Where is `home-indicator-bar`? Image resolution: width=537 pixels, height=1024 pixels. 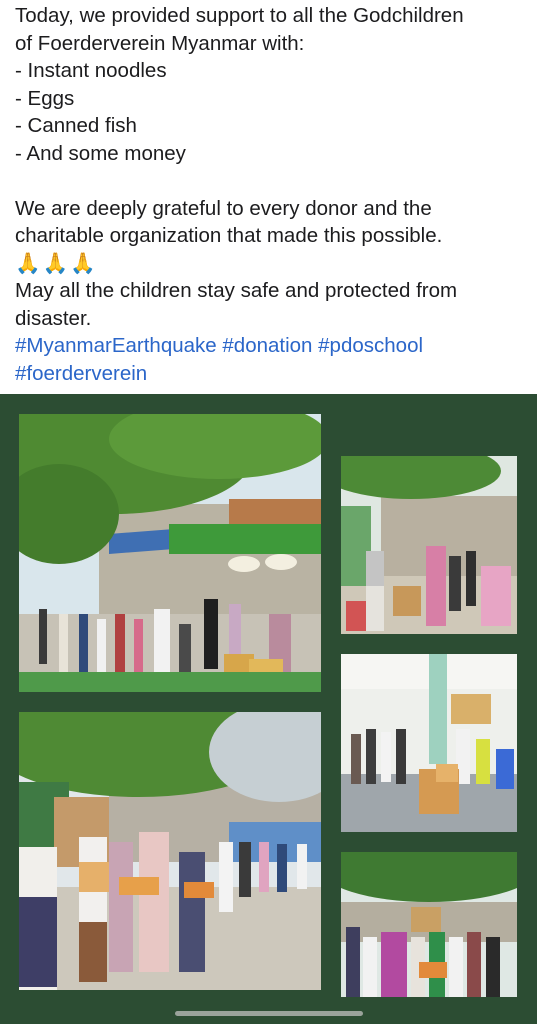 home-indicator-bar is located at coordinates (269, 1013).